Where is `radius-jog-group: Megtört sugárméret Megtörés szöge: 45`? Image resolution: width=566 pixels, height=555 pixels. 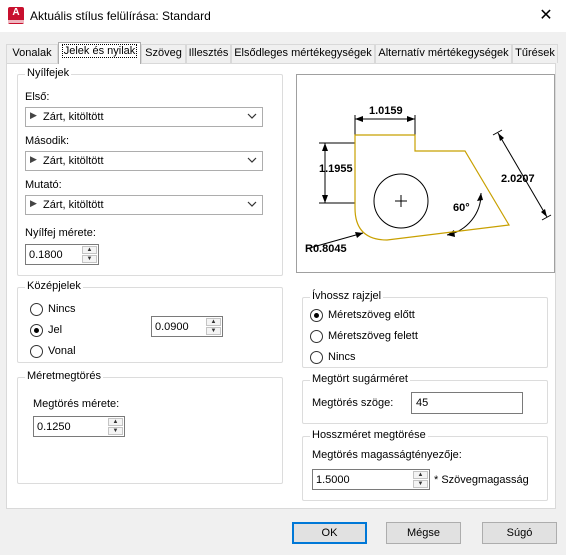
radius-jog-group: Megtört sugárméret Megtörés szöge: 45 is located at coordinates (425, 398).